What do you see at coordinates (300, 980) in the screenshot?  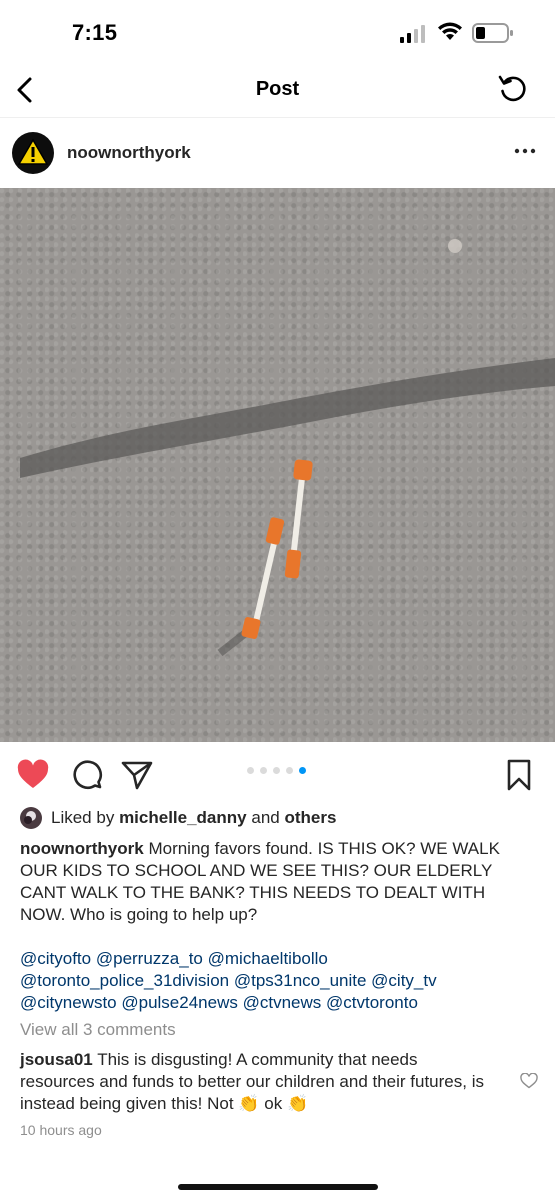 I see `mention-link: @tps31nco_unite` at bounding box center [300, 980].